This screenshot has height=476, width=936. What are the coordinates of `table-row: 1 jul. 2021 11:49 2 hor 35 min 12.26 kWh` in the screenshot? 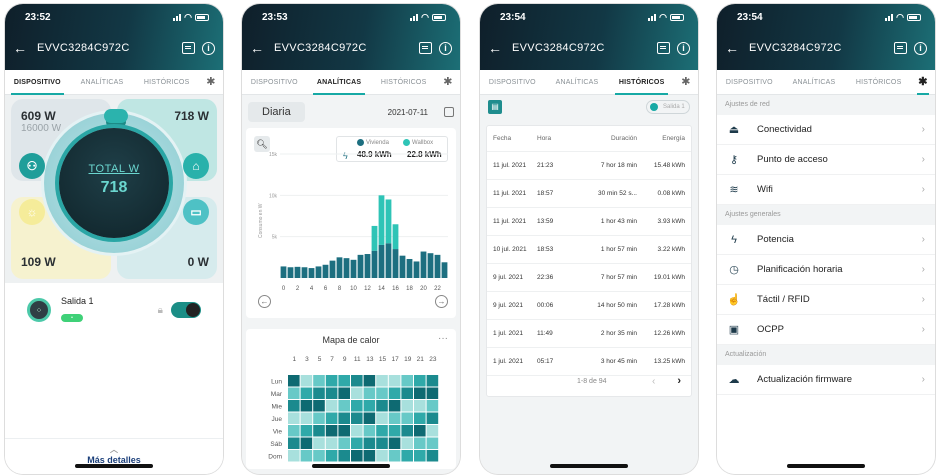 It's located at (589, 334).